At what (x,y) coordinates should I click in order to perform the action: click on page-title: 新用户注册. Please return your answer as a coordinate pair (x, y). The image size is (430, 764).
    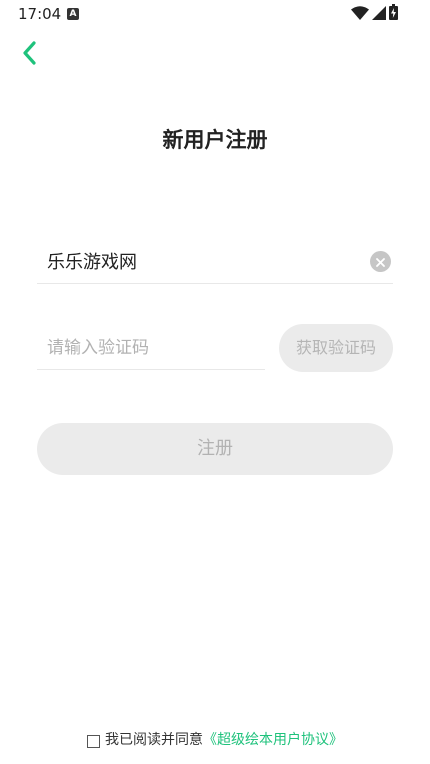
    Looking at the image, I should click on (215, 140).